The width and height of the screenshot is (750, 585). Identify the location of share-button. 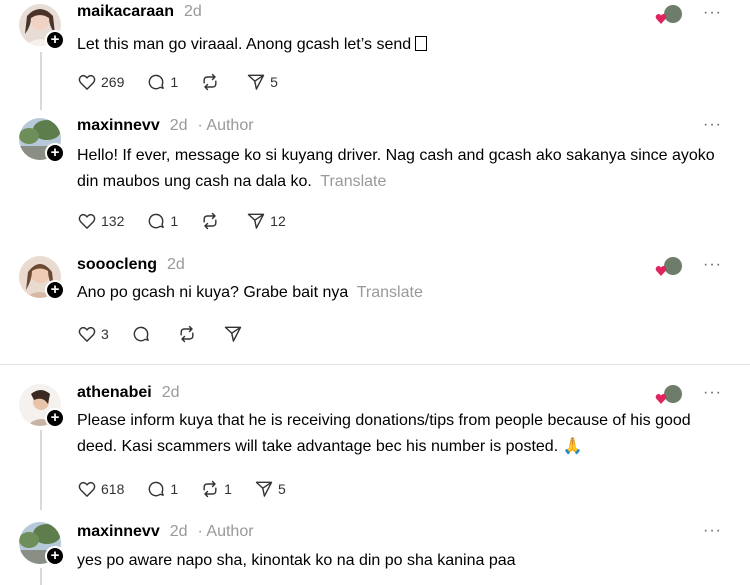
(235, 334).